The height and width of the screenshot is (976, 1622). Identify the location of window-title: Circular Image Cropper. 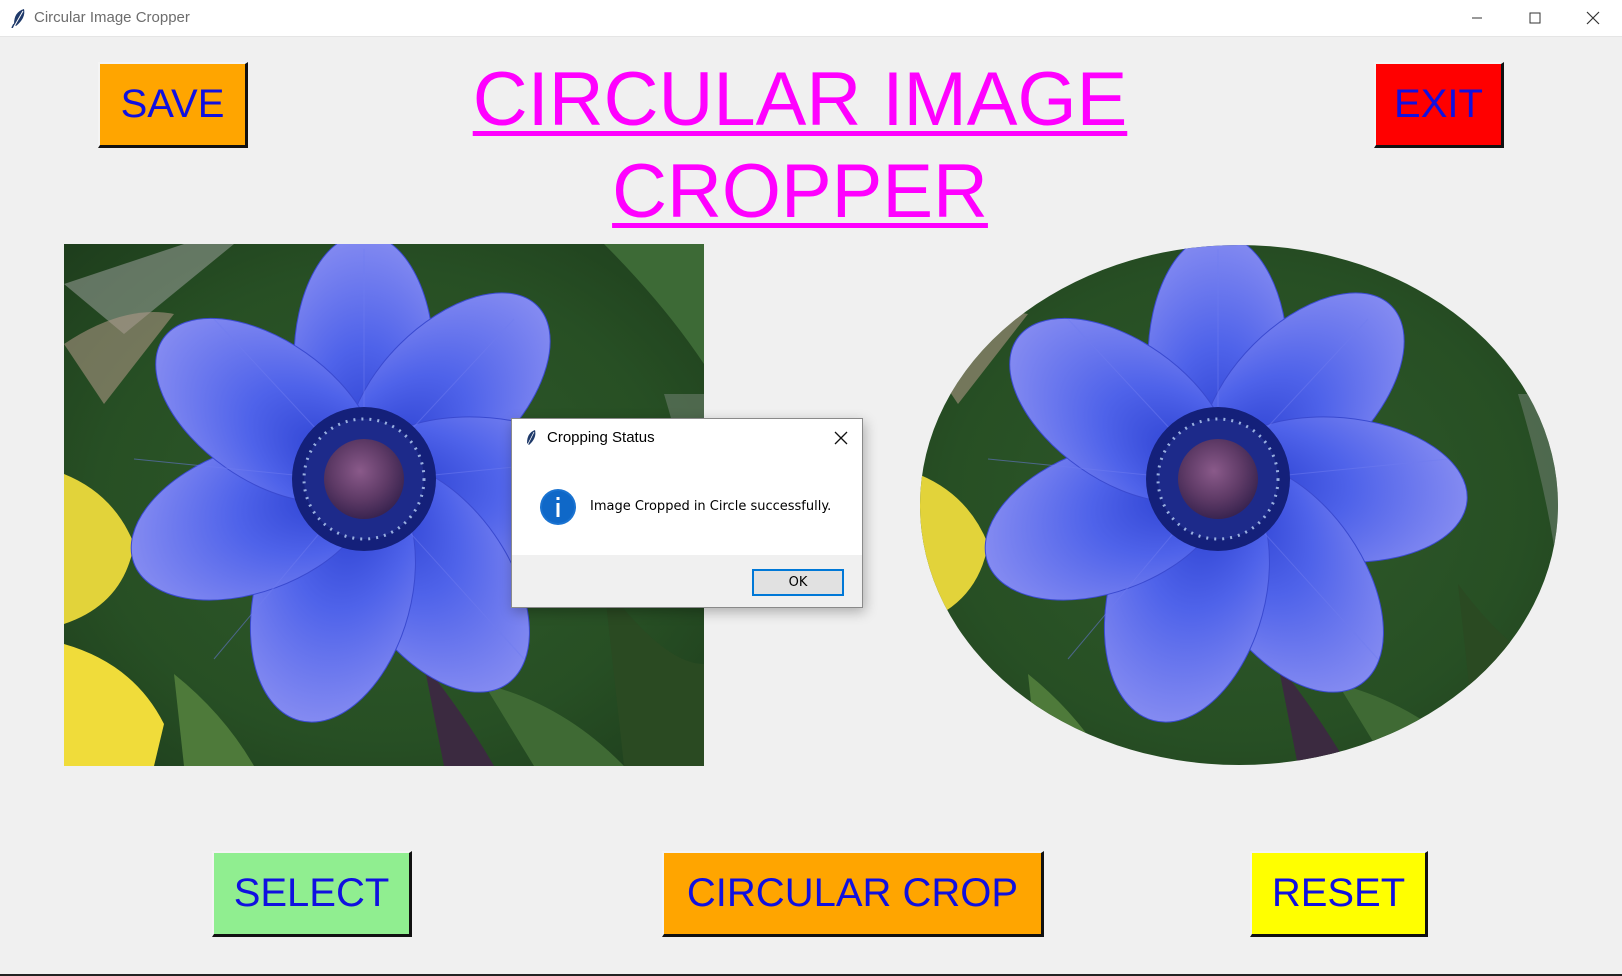
(112, 17).